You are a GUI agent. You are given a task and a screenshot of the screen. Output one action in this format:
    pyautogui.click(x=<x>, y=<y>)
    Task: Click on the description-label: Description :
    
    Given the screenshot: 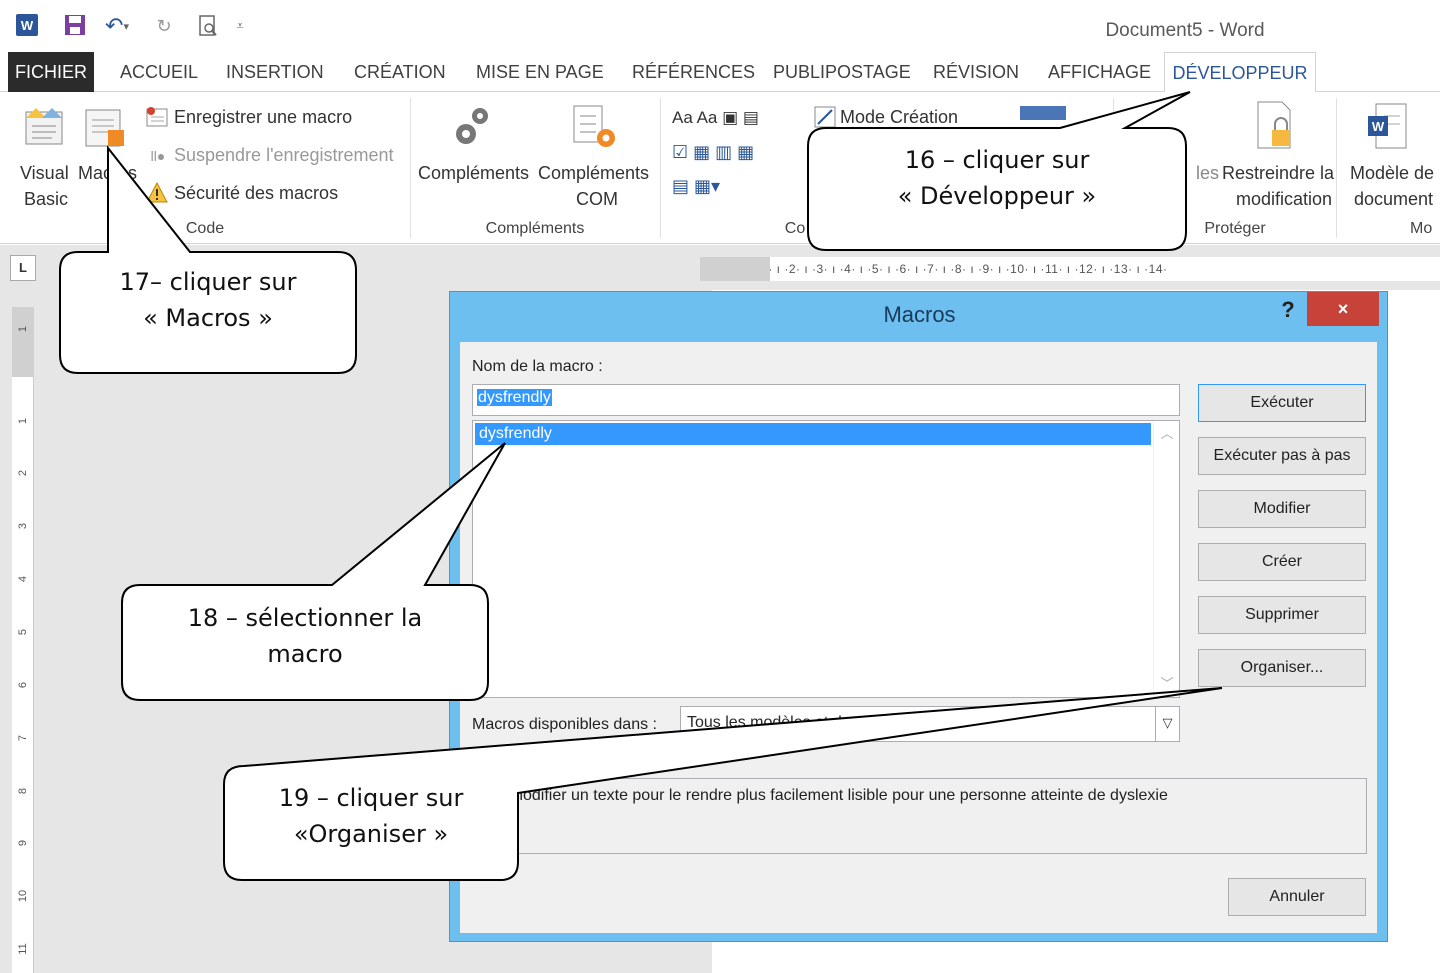 What is the action you would take?
    pyautogui.click(x=516, y=760)
    